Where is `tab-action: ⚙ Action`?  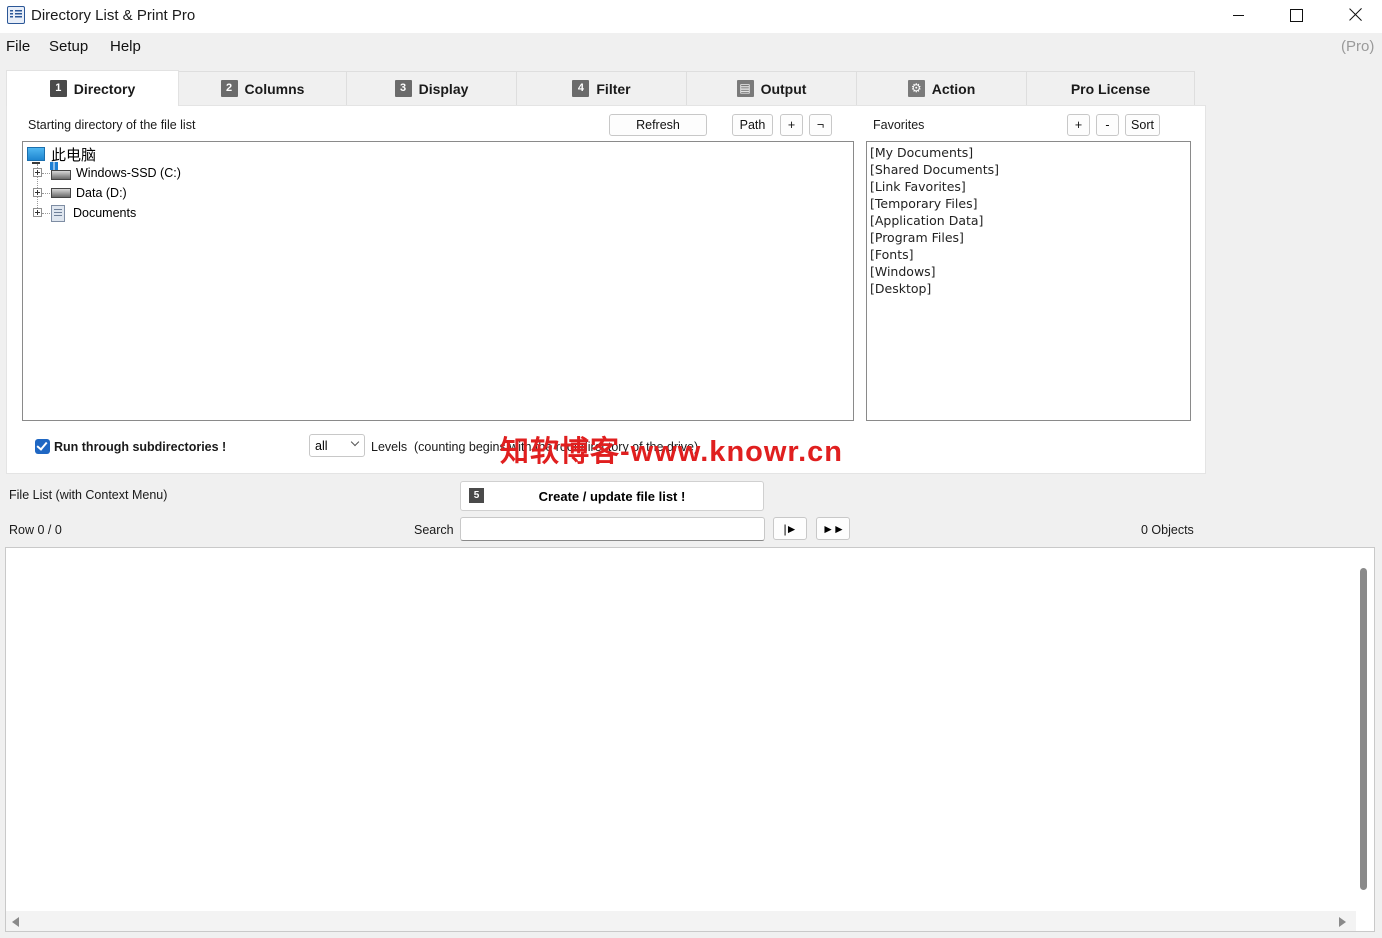
tab-action: ⚙ Action is located at coordinates (941, 88).